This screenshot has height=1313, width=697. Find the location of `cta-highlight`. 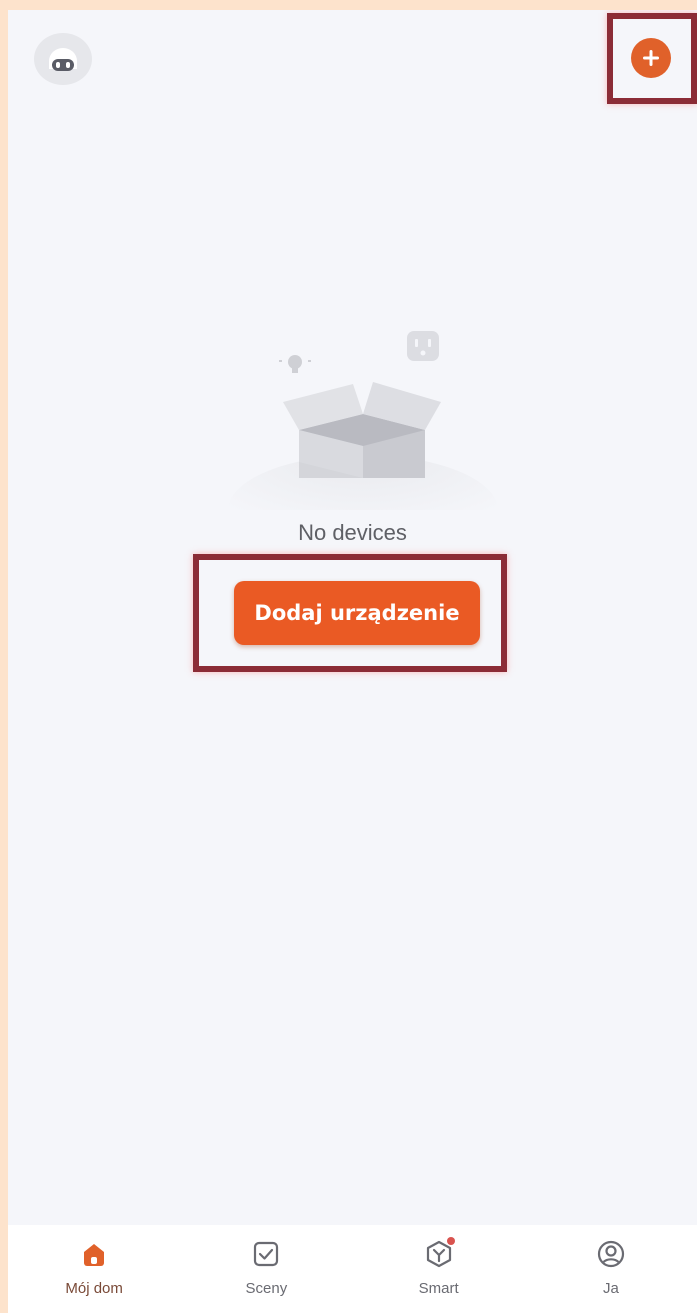

cta-highlight is located at coordinates (350, 613).